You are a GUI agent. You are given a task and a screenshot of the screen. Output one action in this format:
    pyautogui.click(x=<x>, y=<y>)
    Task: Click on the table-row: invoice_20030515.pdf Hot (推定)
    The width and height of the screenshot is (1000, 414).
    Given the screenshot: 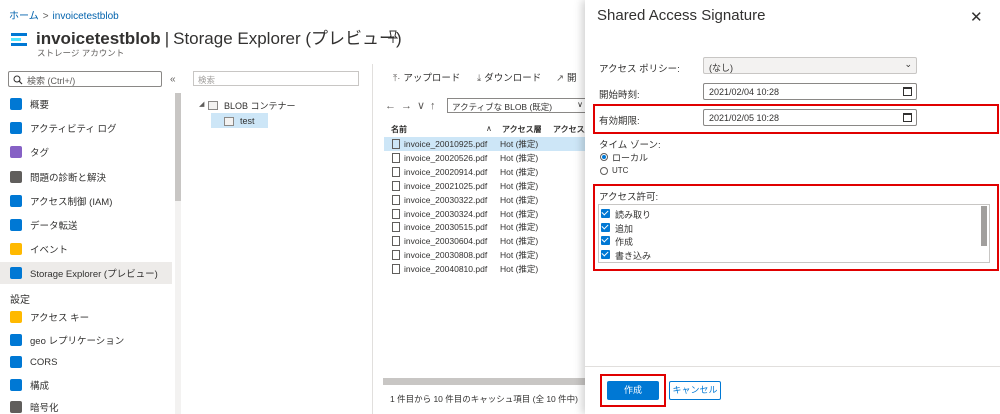 What is the action you would take?
    pyautogui.click(x=485, y=227)
    